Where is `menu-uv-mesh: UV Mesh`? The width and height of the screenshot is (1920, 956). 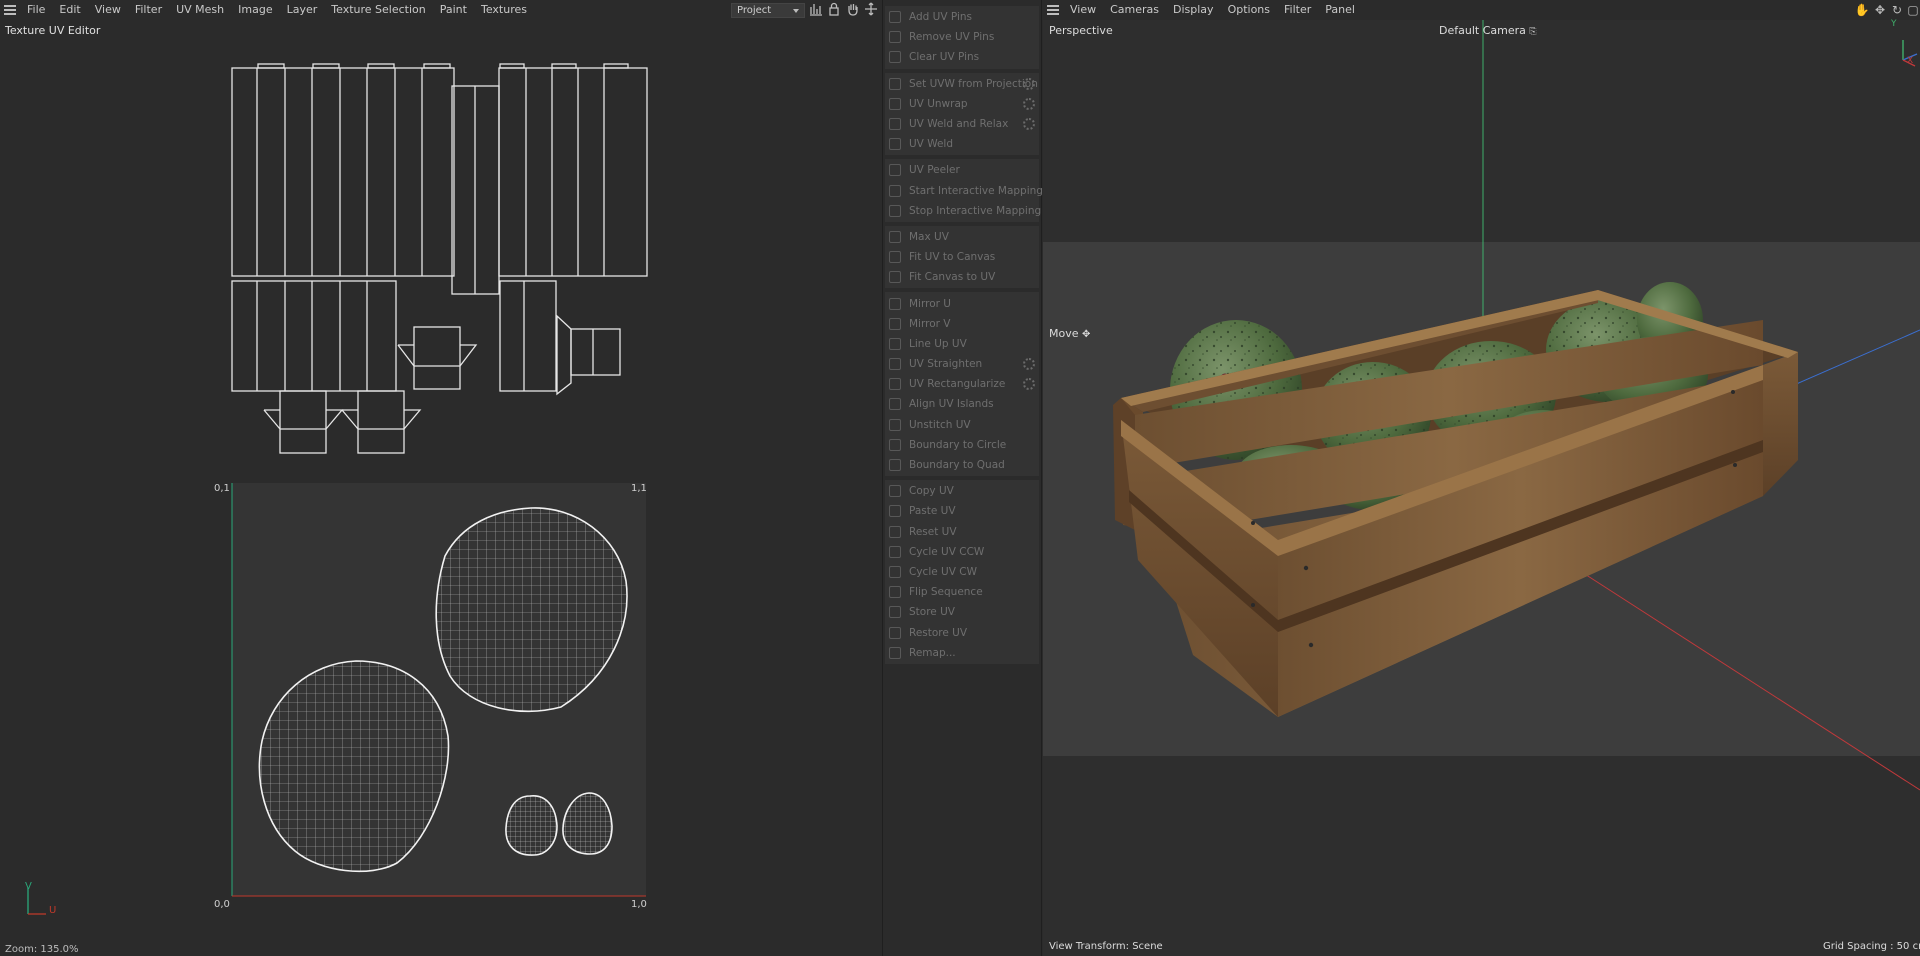 menu-uv-mesh: UV Mesh is located at coordinates (200, 10).